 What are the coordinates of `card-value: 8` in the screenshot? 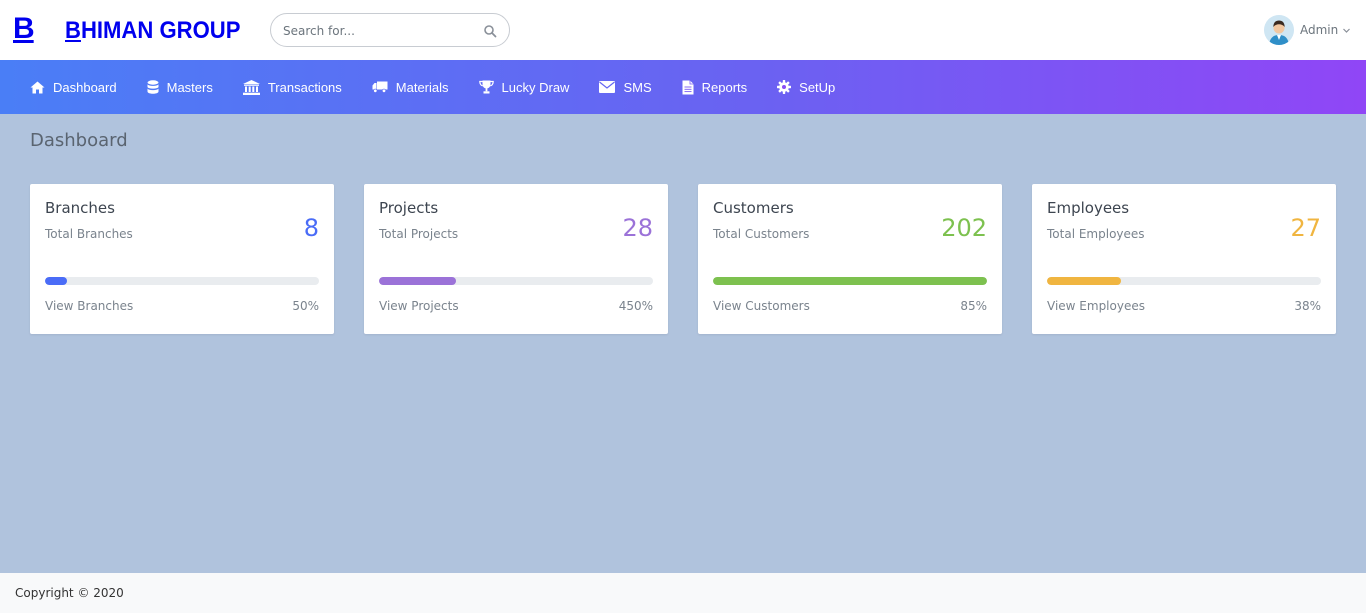 It's located at (311, 228).